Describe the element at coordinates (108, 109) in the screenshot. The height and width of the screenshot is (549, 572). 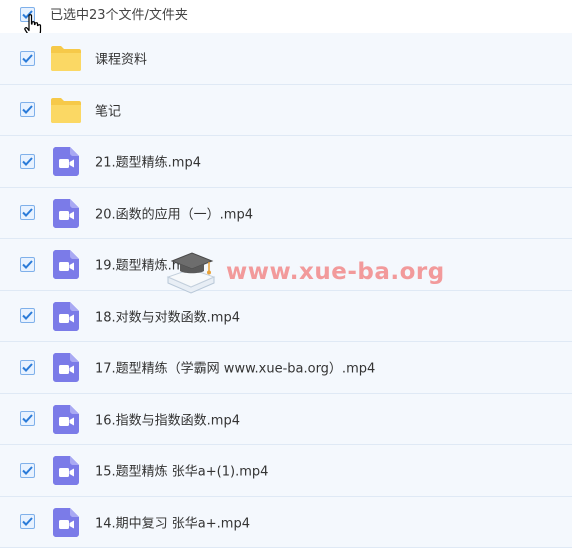
I see `file-name: 笔记` at that location.